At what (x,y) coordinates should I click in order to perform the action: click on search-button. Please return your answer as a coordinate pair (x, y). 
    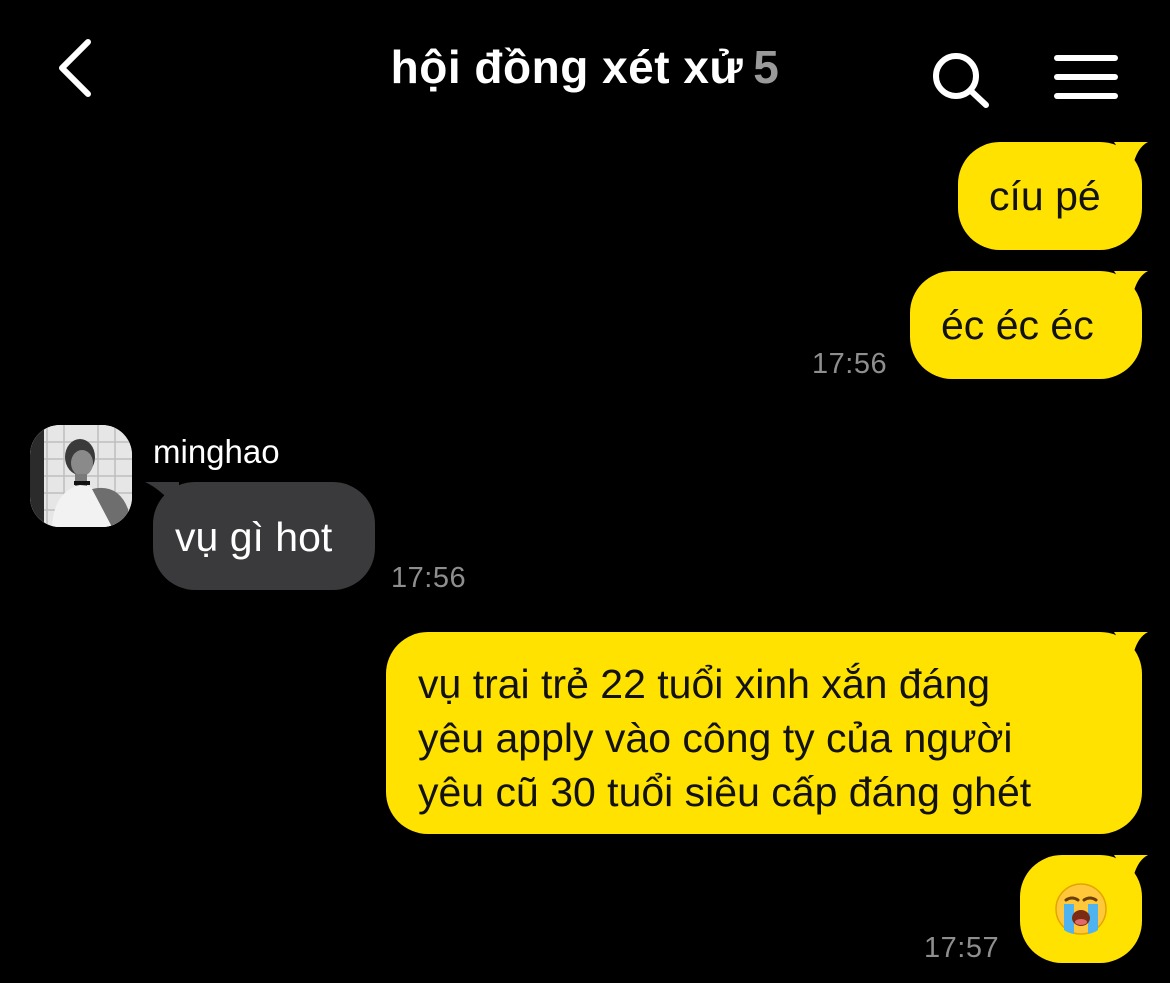
    Looking at the image, I should click on (962, 80).